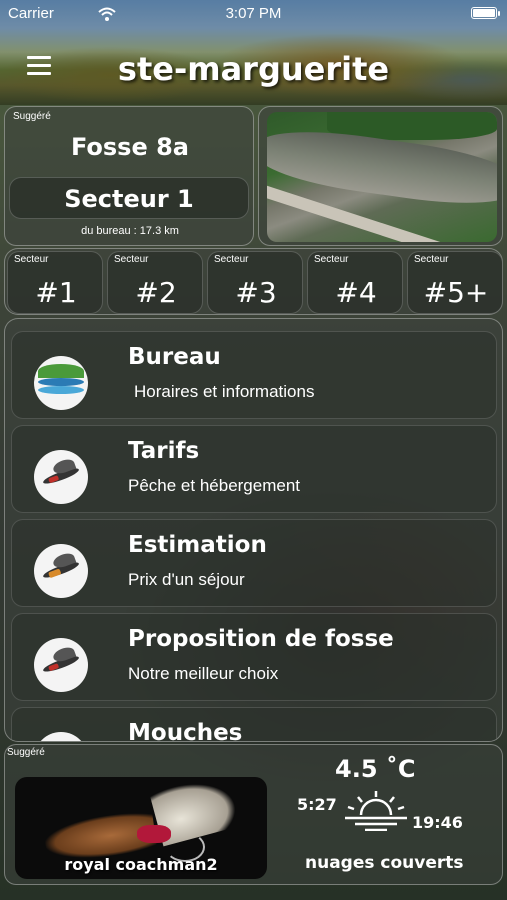 The height and width of the screenshot is (900, 507). What do you see at coordinates (254, 563) in the screenshot?
I see `menu-item-estimation: Estimation Prix d'un séjour` at bounding box center [254, 563].